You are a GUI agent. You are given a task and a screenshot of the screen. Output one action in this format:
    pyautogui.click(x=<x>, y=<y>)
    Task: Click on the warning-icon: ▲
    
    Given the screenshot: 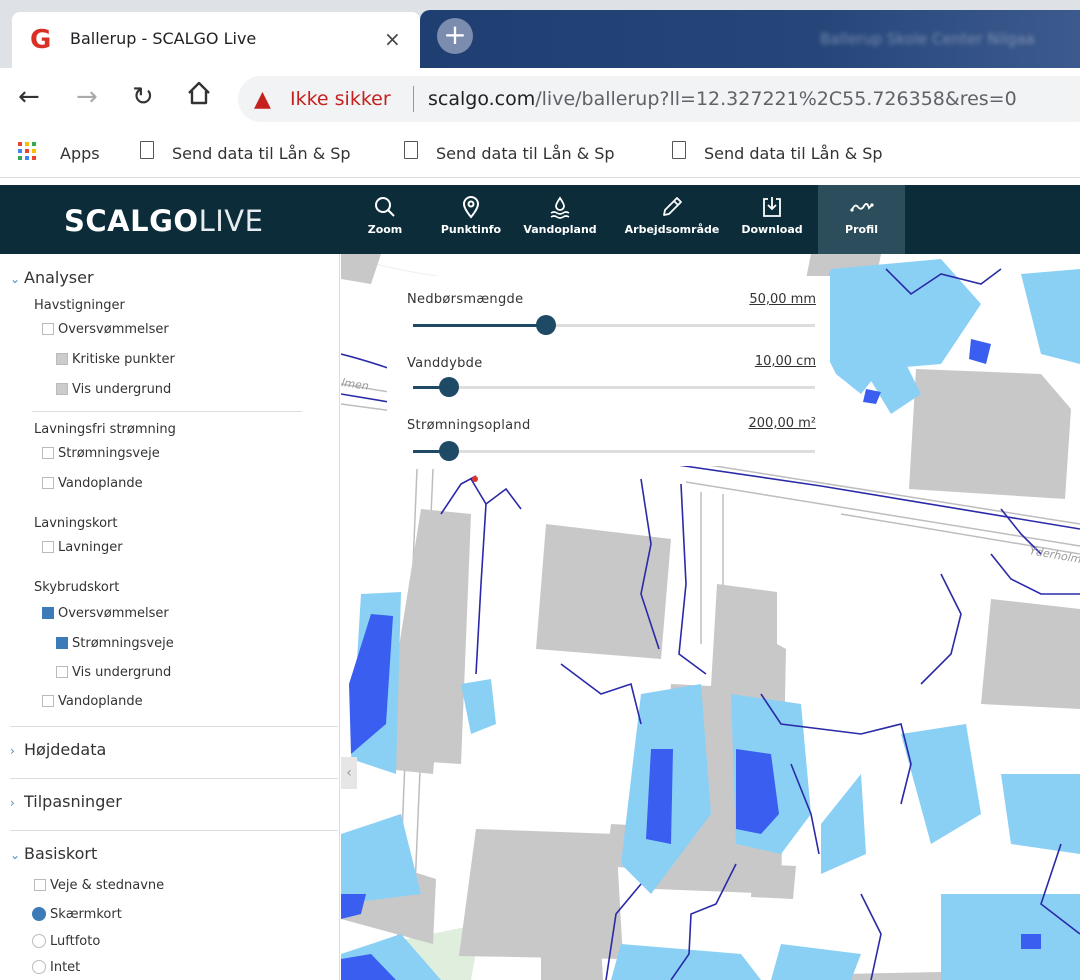 What is the action you would take?
    pyautogui.click(x=262, y=99)
    